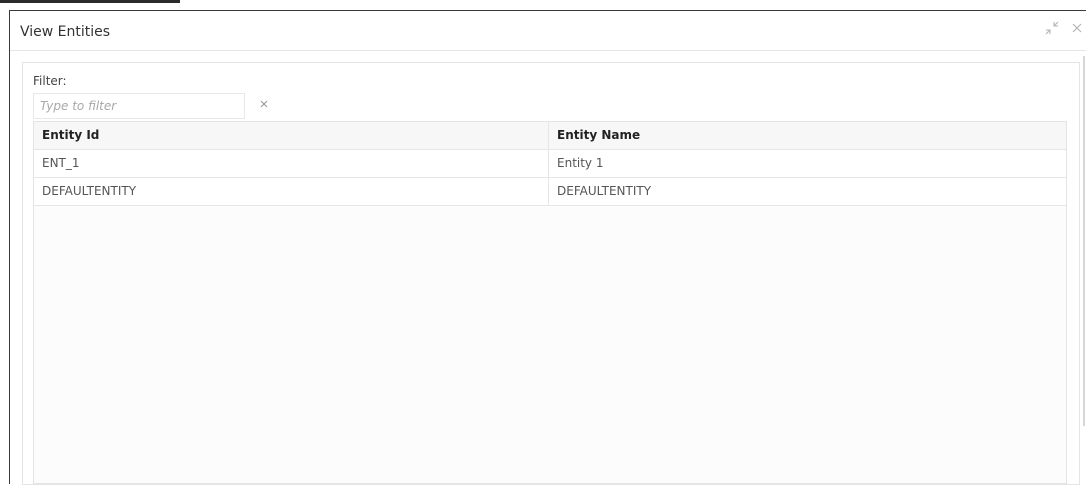 The width and height of the screenshot is (1086, 485). I want to click on top-strip, so click(543, 5).